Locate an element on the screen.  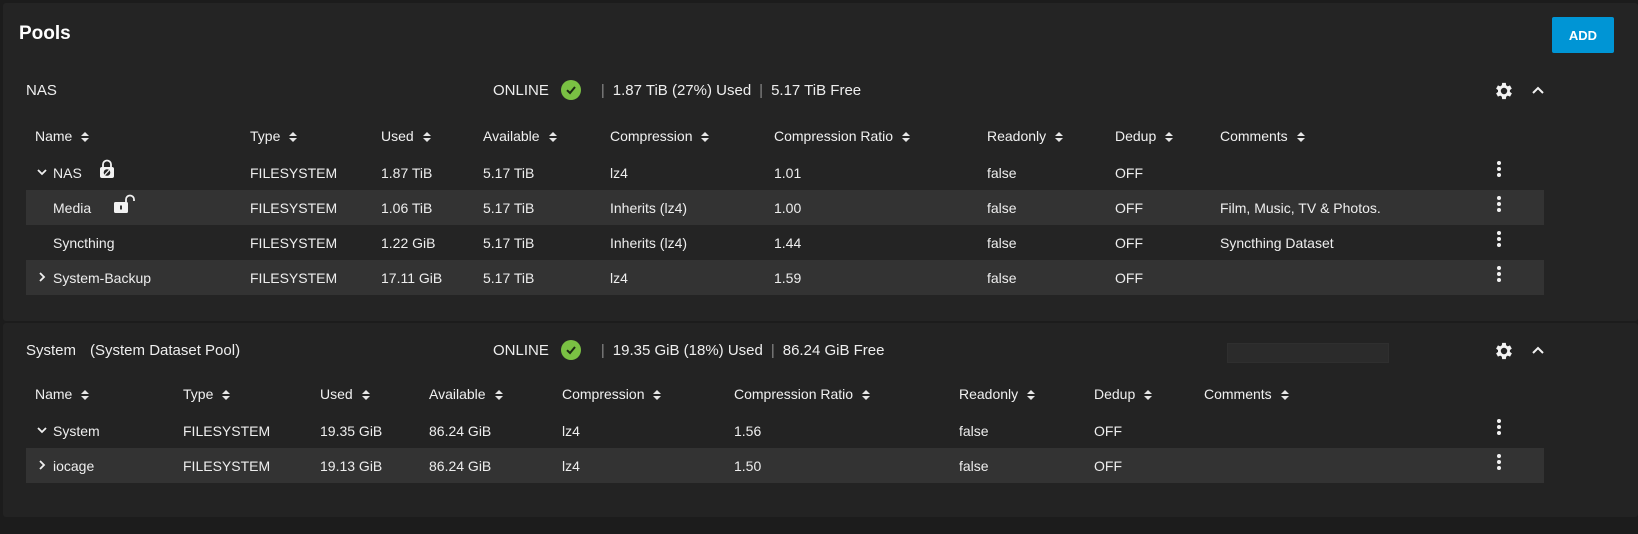
name-cell: Media is located at coordinates (138, 207).